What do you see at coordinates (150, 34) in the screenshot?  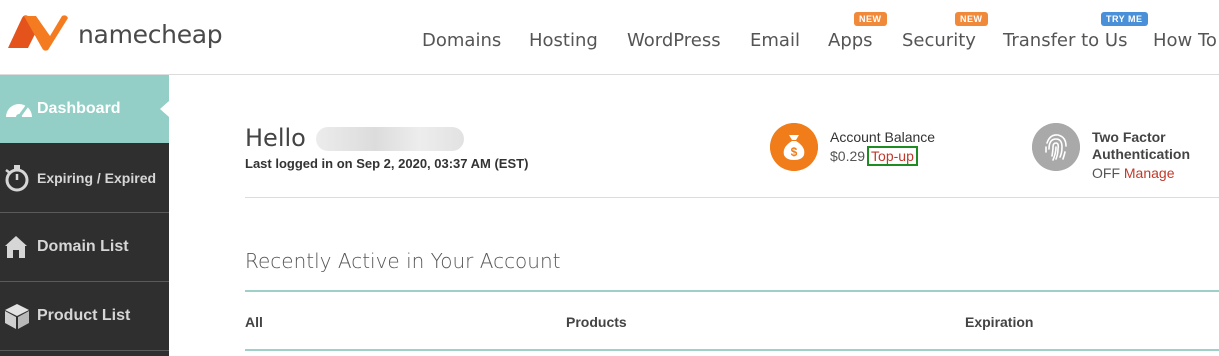 I see `brand-name: namecheap` at bounding box center [150, 34].